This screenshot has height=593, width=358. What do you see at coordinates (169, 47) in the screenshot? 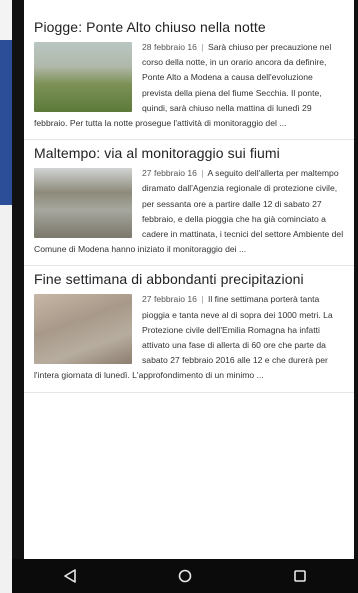
I see `article-date: 28 febbraio 16` at bounding box center [169, 47].